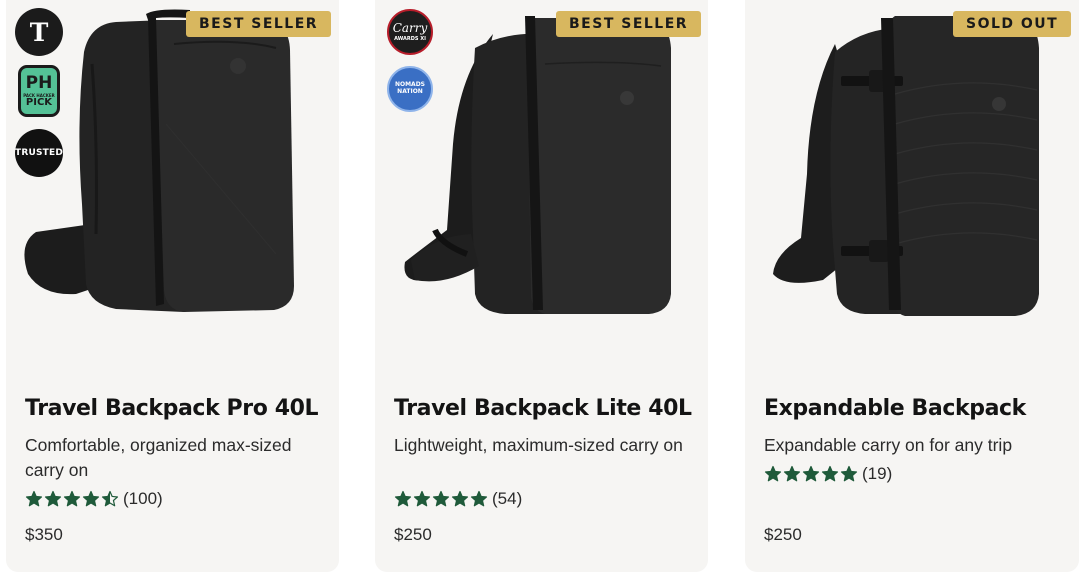  What do you see at coordinates (39, 102) in the screenshot?
I see `pack-hacker-pick-label: PICK` at bounding box center [39, 102].